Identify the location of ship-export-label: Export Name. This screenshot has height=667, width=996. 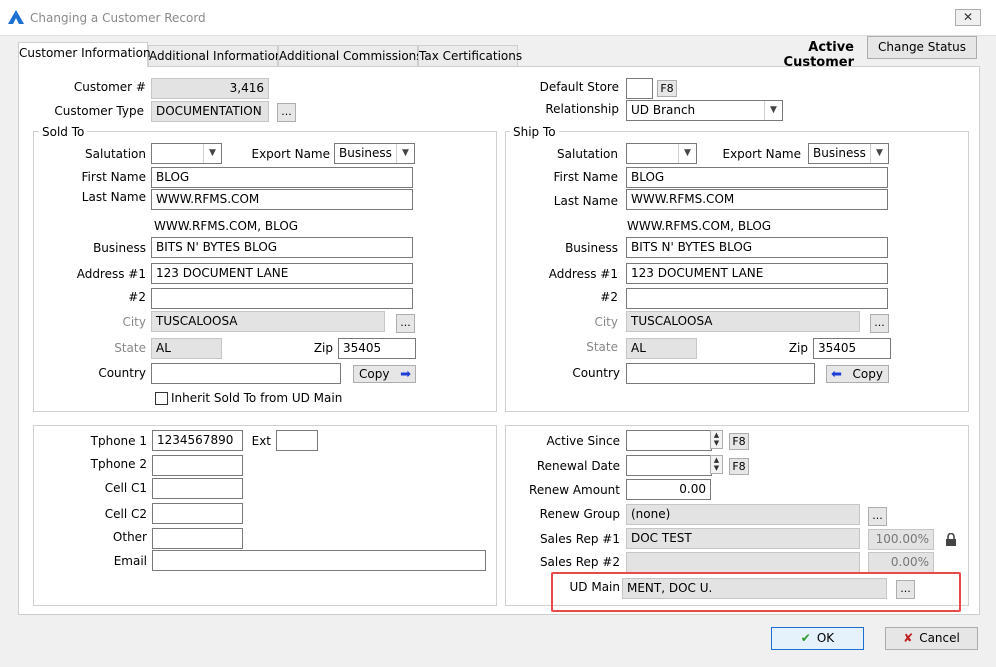
(762, 154).